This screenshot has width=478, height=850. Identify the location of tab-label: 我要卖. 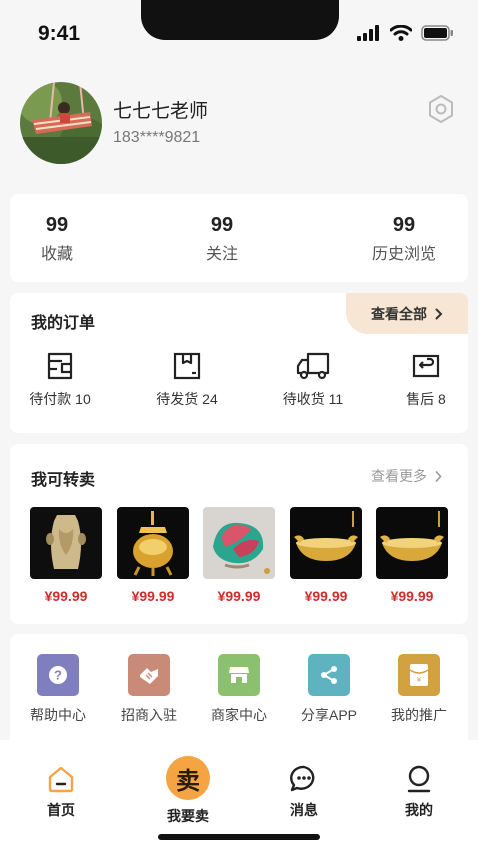
(188, 816).